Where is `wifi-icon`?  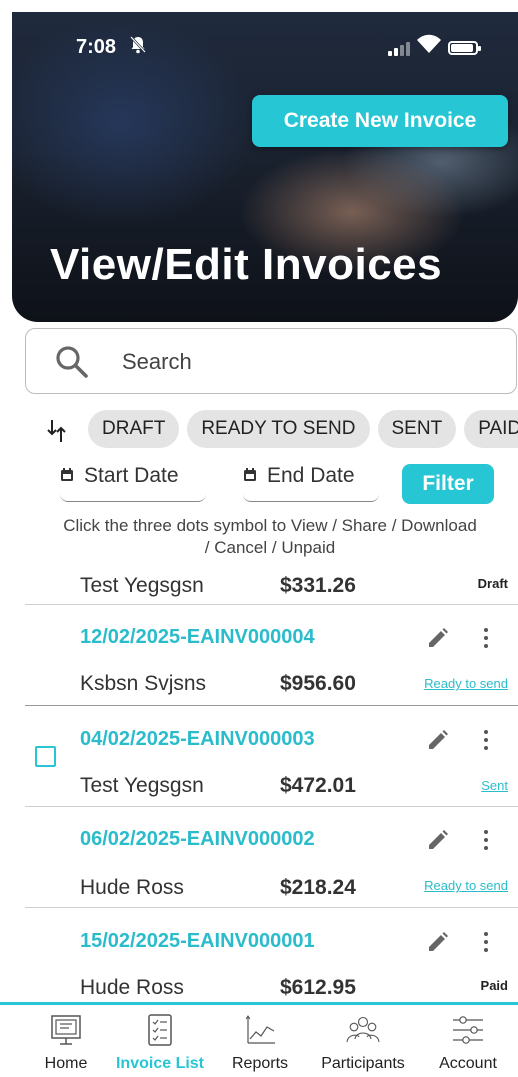 wifi-icon is located at coordinates (429, 44).